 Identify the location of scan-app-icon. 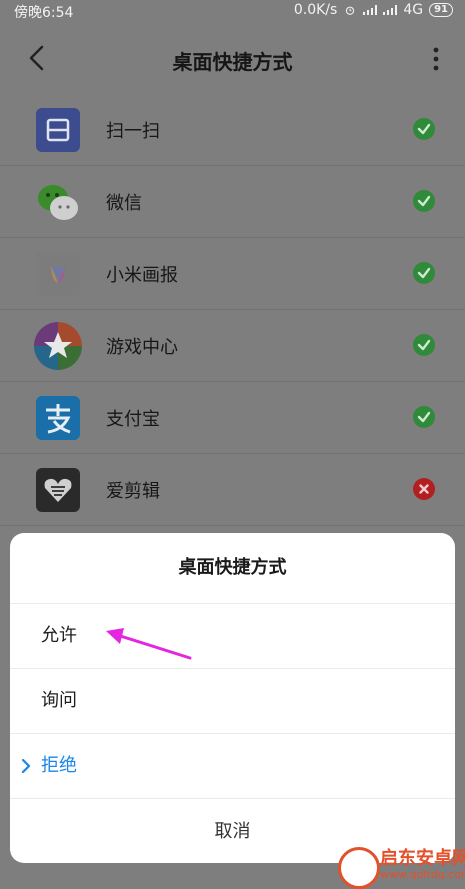
(58, 130).